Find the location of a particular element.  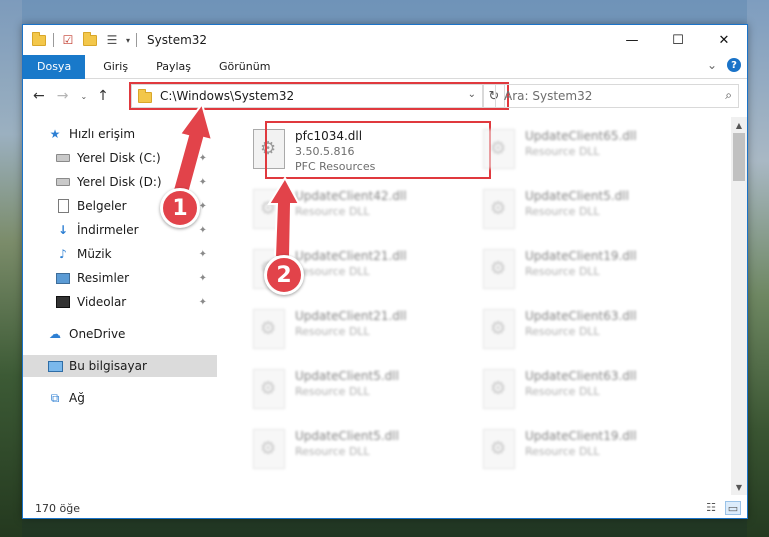

sidebar-item-label: Yerel Disk (C:) is located at coordinates (119, 158).